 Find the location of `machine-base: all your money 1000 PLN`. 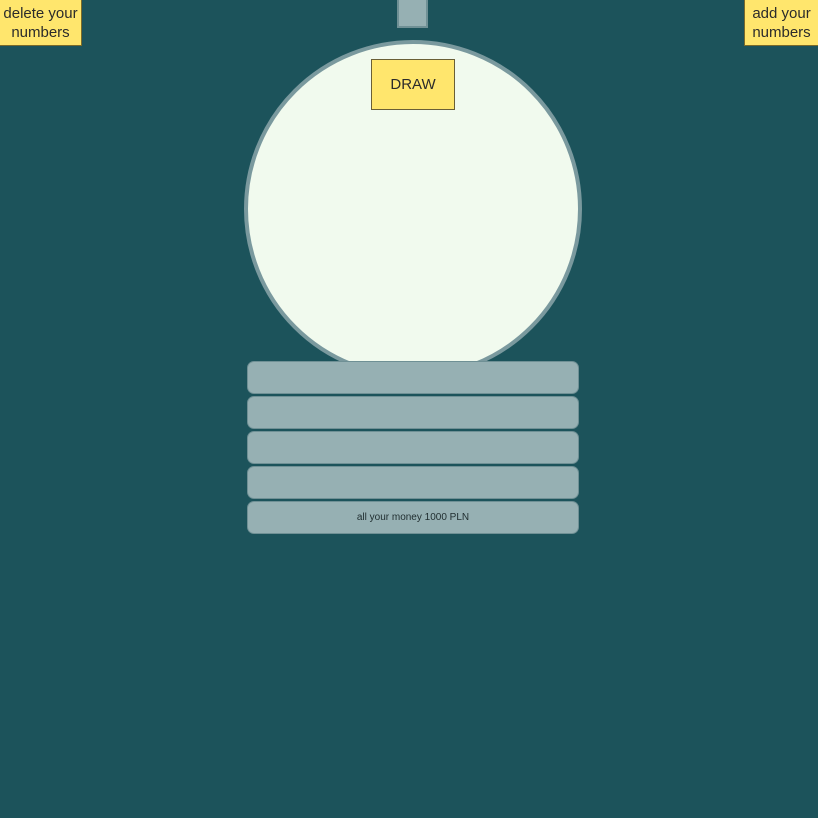

machine-base: all your money 1000 PLN is located at coordinates (413, 448).